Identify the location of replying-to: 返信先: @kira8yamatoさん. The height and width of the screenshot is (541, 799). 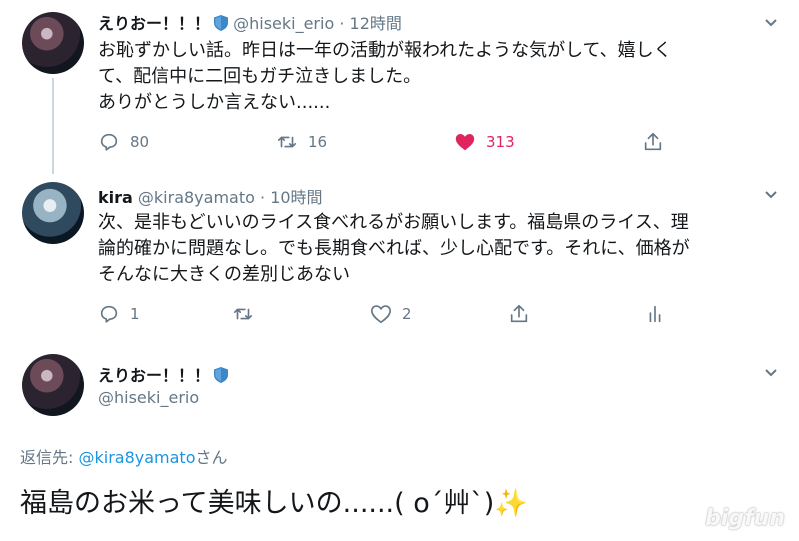
(124, 456).